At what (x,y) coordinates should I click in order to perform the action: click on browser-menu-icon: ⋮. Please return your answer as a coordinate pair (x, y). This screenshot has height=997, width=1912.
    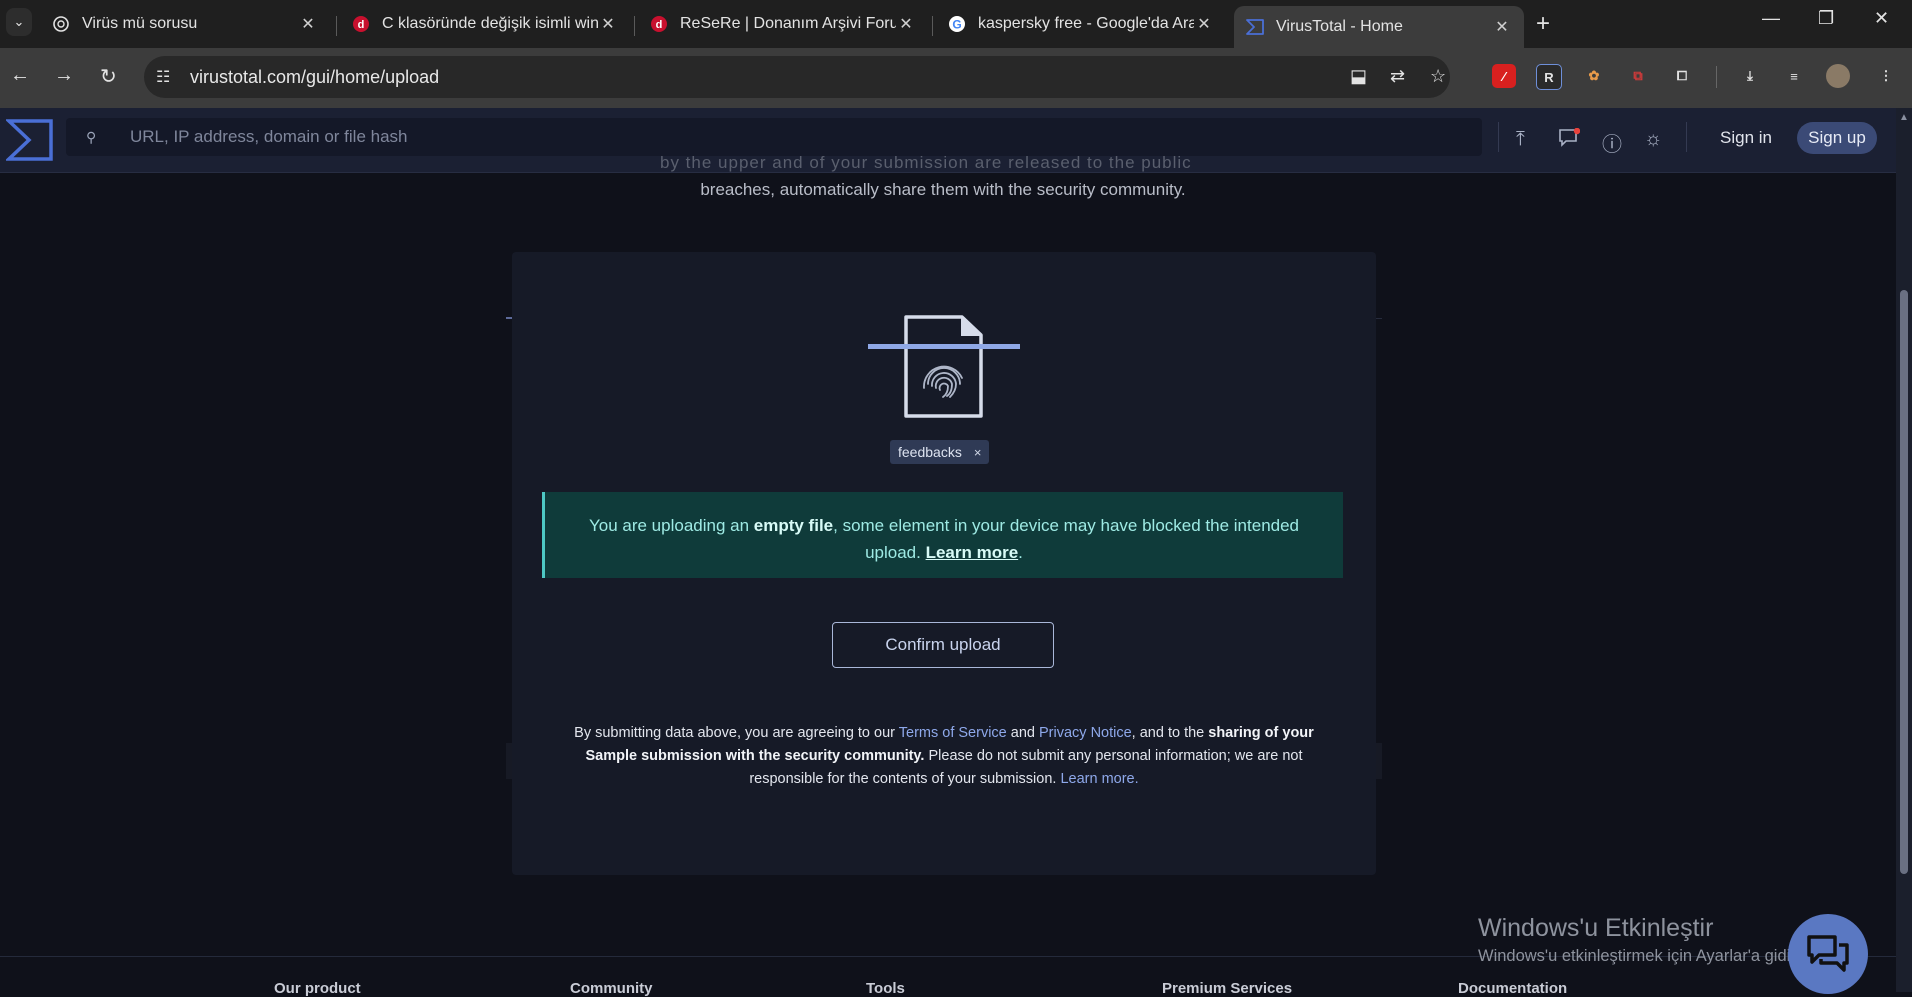
    Looking at the image, I should click on (1886, 76).